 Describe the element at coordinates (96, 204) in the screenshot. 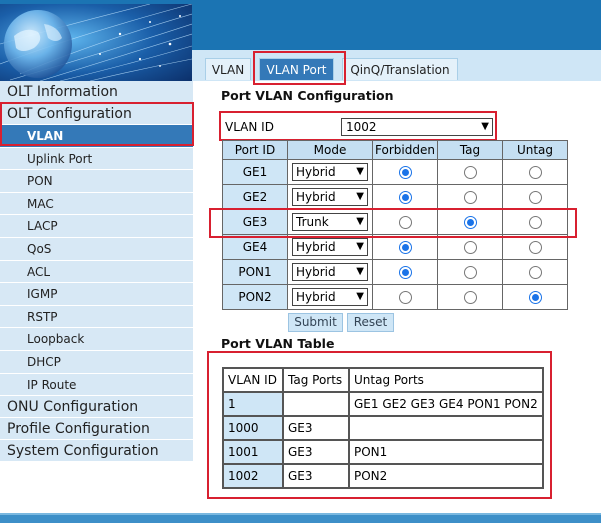

I see `sidebar-item-mac: MAC` at that location.